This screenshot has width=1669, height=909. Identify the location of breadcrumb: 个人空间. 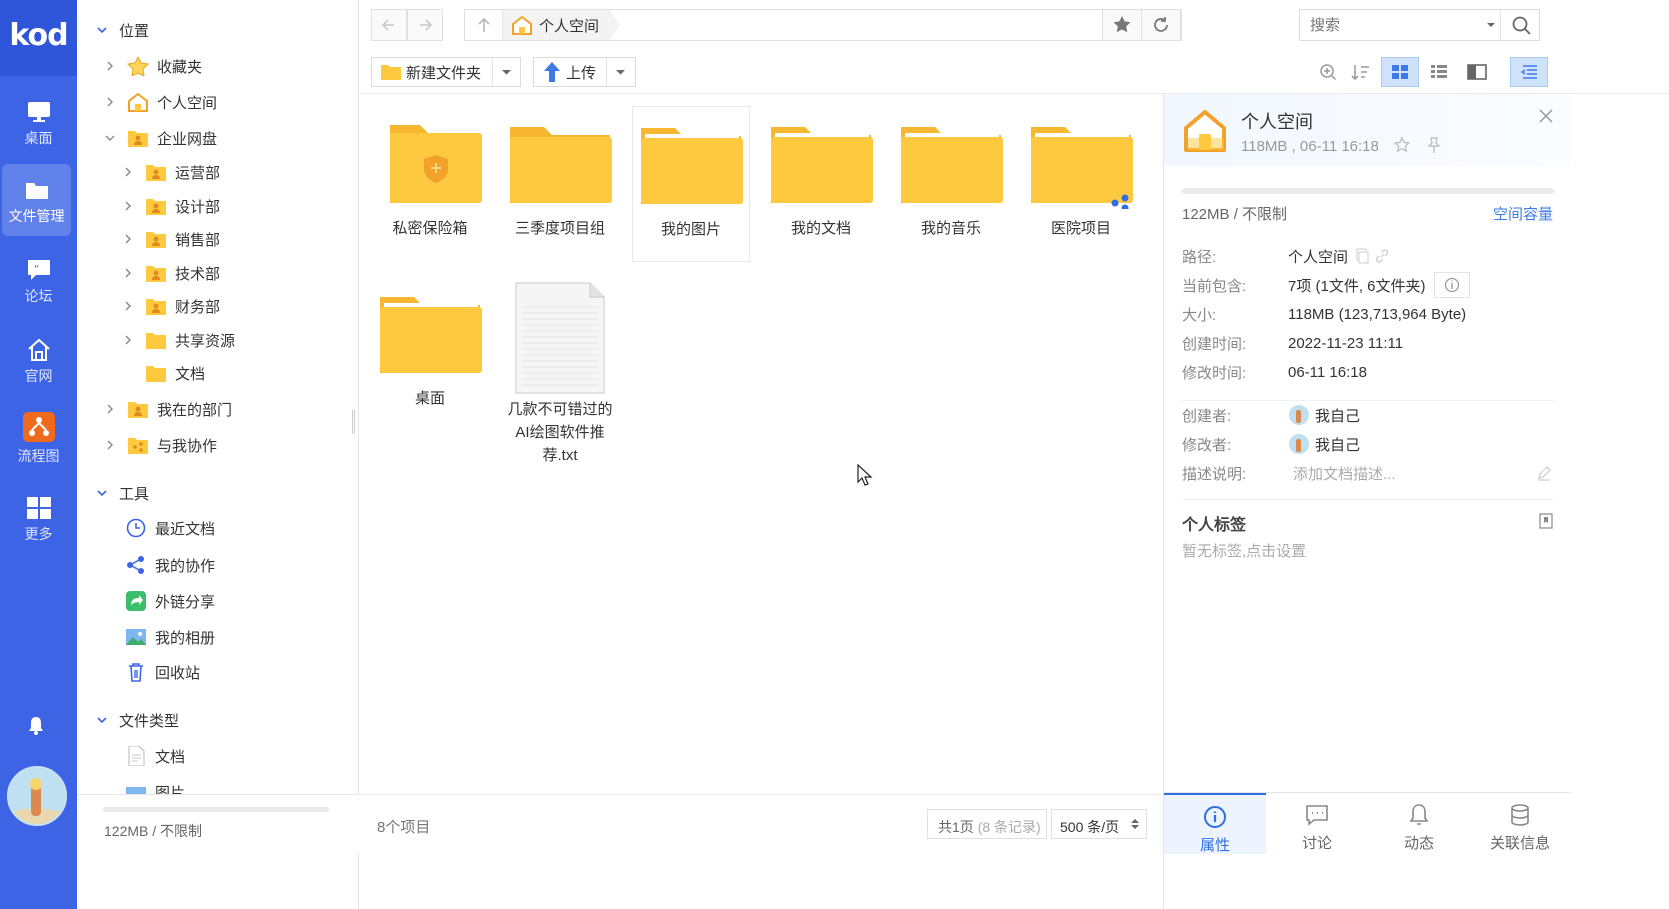
(562, 25).